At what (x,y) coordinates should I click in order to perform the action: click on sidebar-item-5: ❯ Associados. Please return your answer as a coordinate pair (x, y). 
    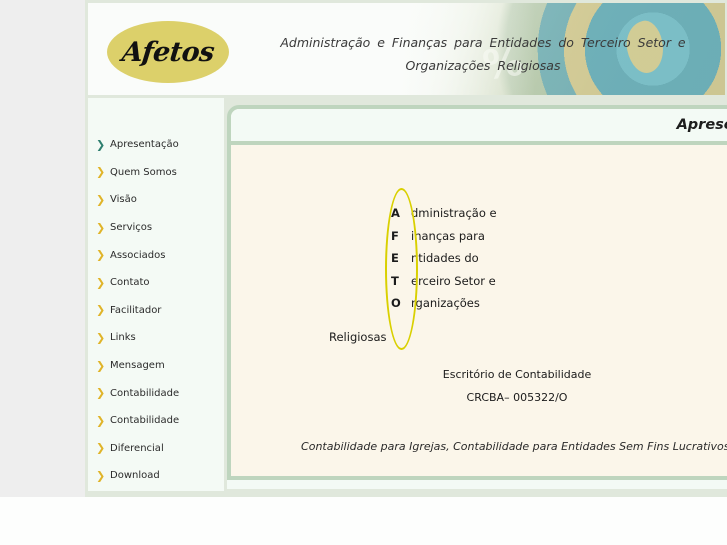
    Looking at the image, I should click on (156, 255).